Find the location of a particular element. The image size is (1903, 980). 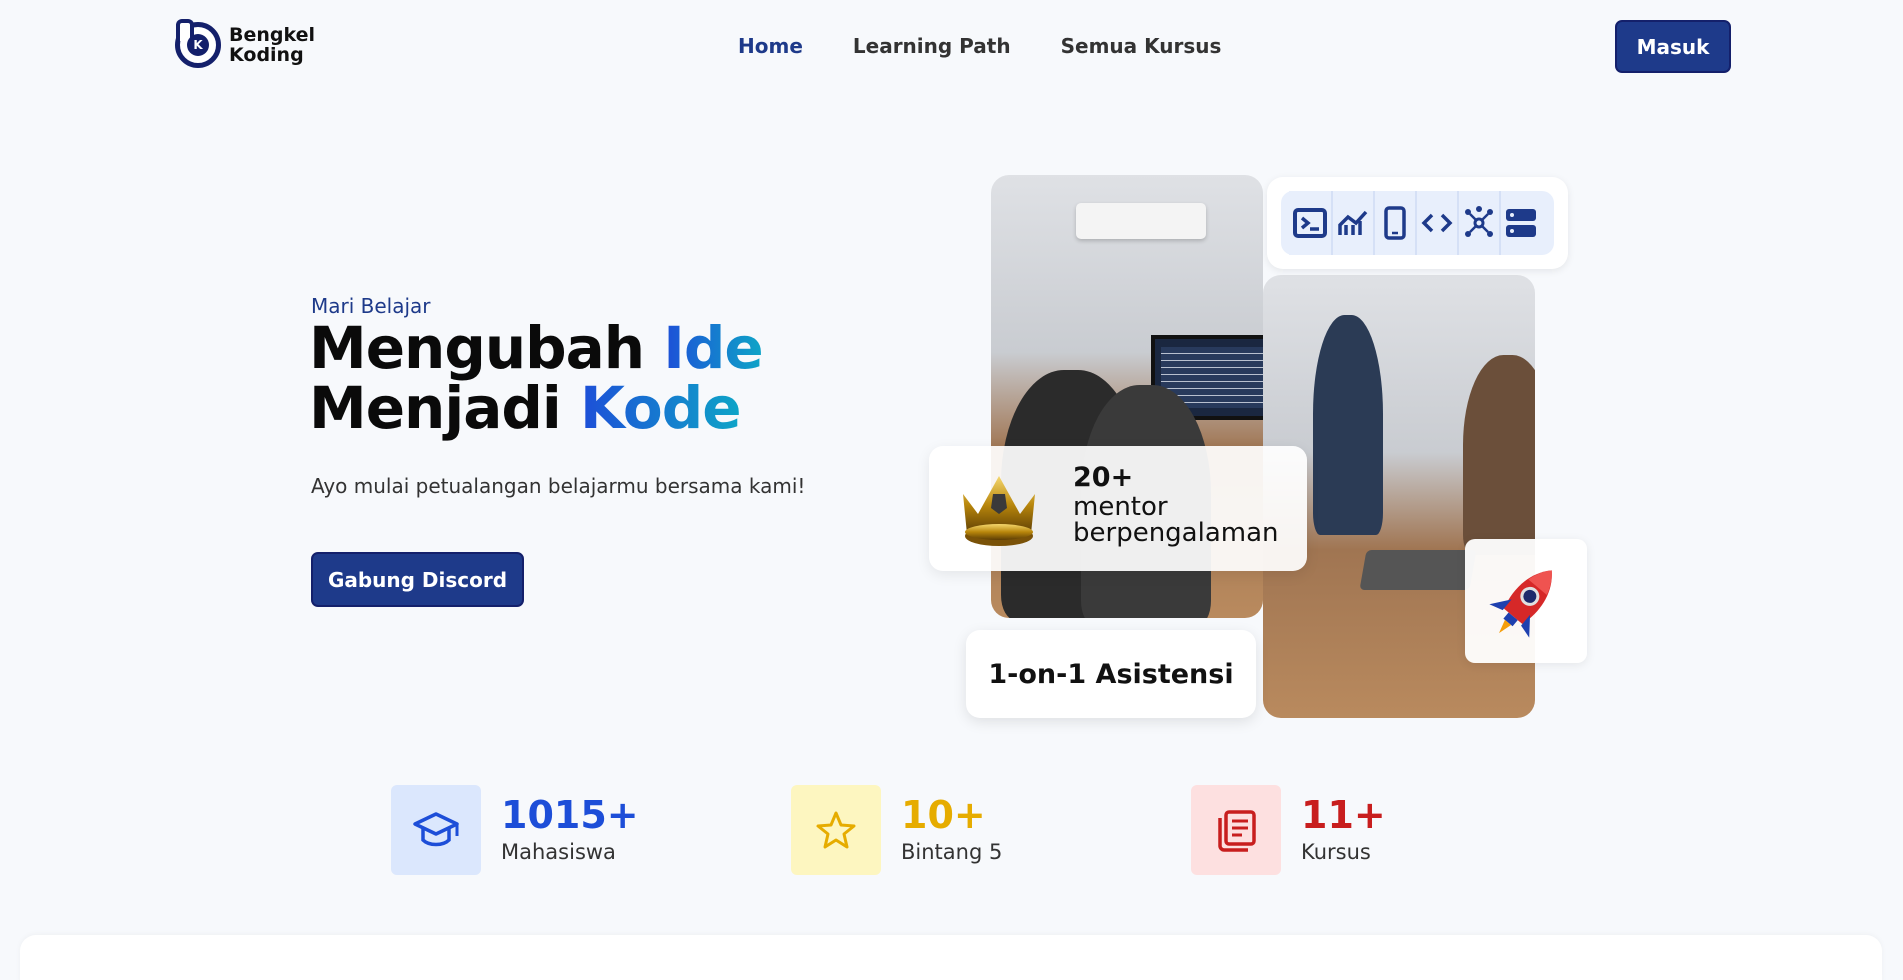

mentor-label: mentor berpengalaman is located at coordinates (1176, 520).